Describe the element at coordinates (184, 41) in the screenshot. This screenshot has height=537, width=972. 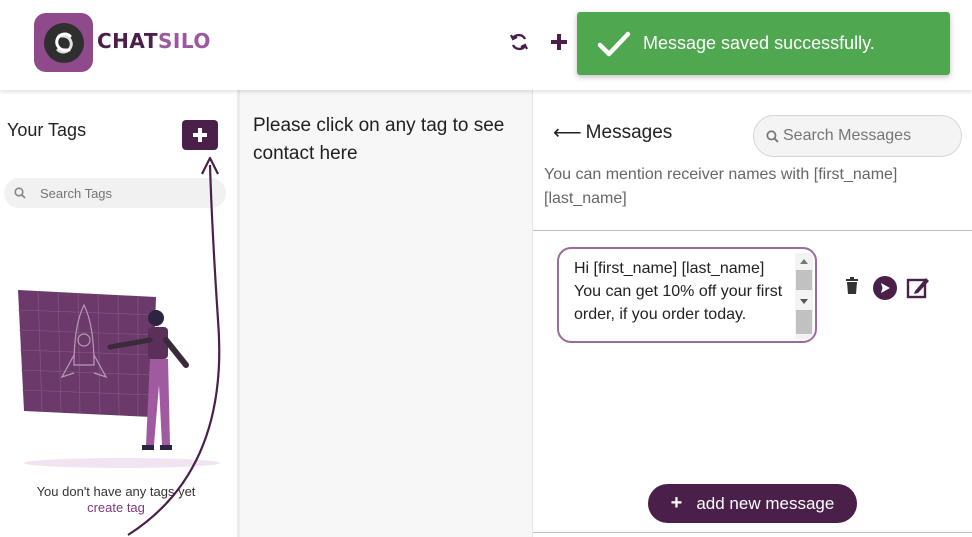
I see `brand-name-part2: SILO` at that location.